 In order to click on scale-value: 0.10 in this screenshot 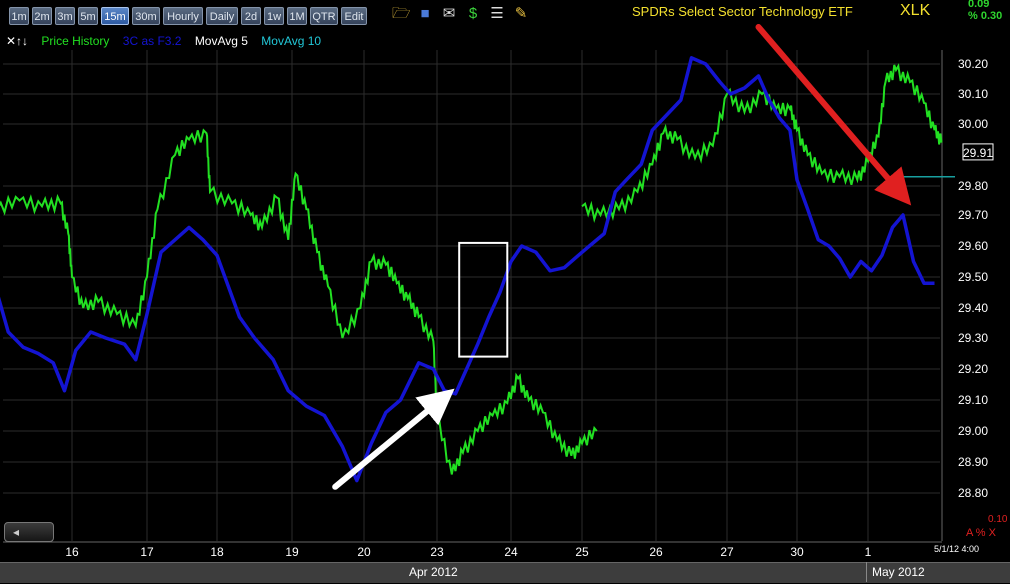, I will do `click(998, 519)`.